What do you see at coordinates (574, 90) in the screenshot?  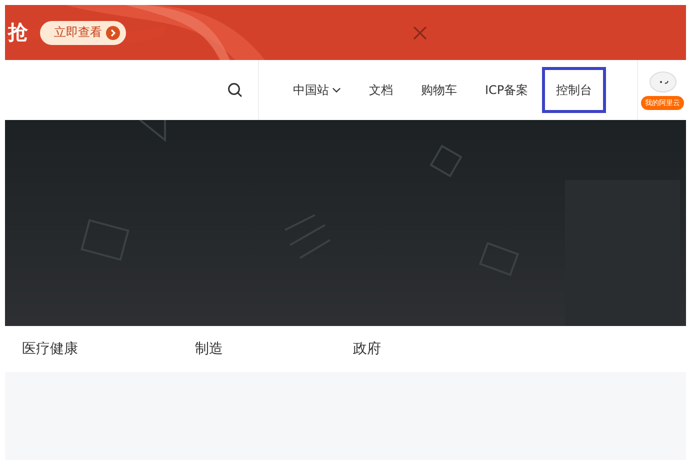 I see `nav-link: 控制台` at bounding box center [574, 90].